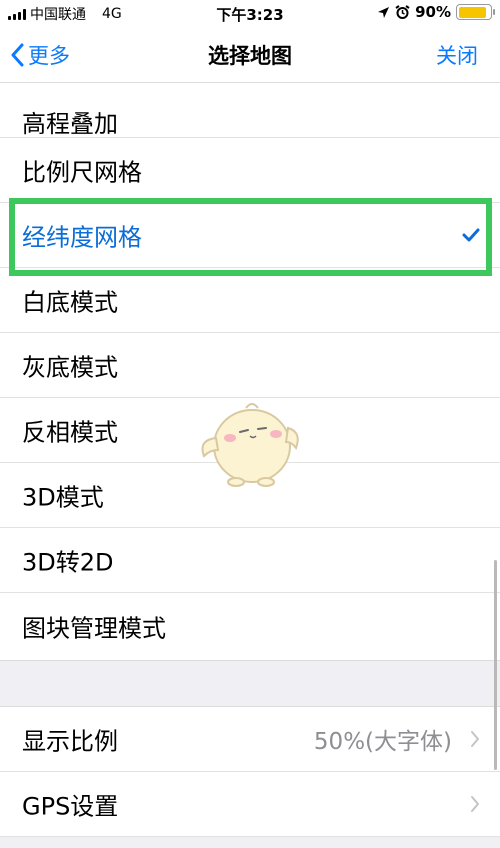 The height and width of the screenshot is (848, 500). I want to click on display-scale-row: 显示比例 50%(大字体), so click(250, 739).